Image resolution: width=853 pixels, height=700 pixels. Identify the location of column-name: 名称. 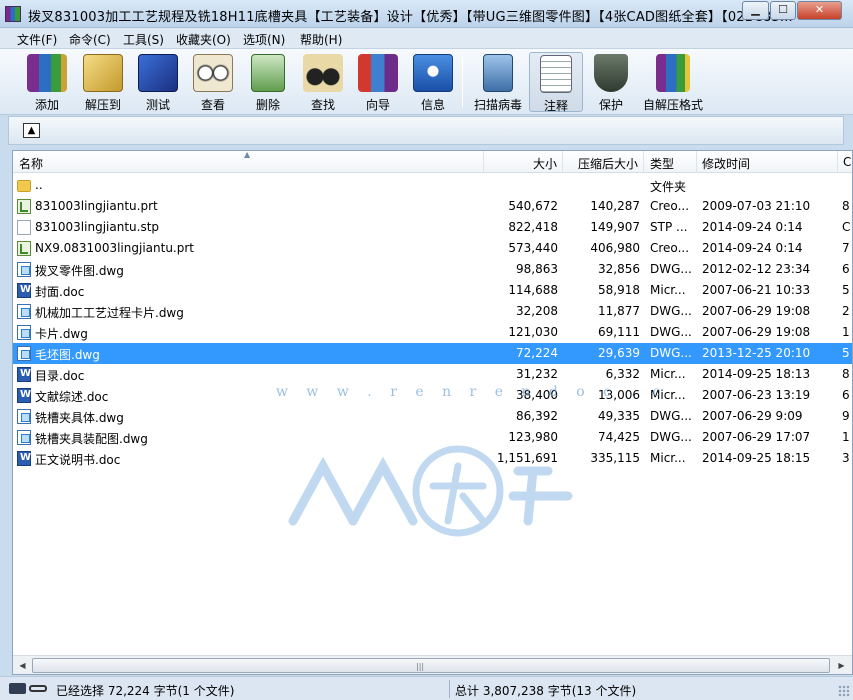
(31, 163).